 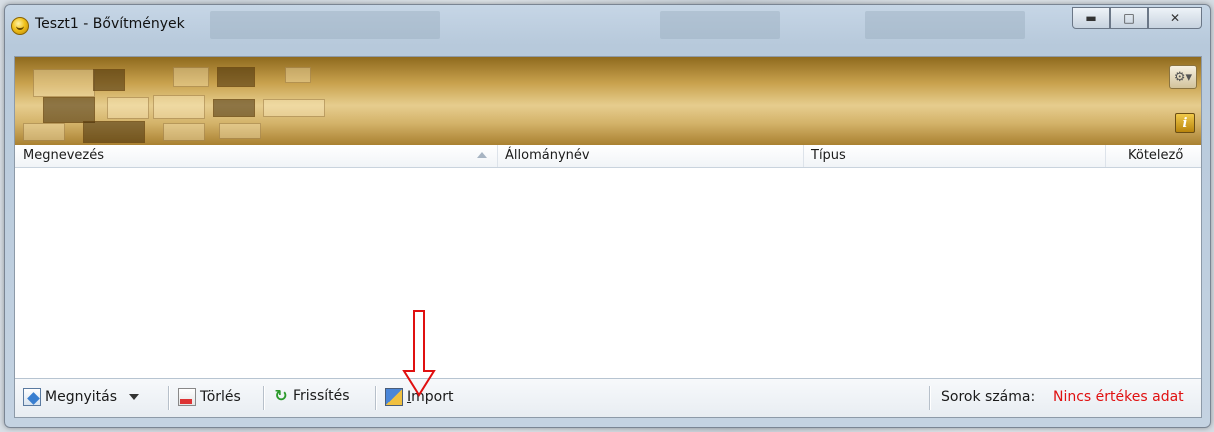 What do you see at coordinates (321, 396) in the screenshot?
I see `refresh-label: Frissítés` at bounding box center [321, 396].